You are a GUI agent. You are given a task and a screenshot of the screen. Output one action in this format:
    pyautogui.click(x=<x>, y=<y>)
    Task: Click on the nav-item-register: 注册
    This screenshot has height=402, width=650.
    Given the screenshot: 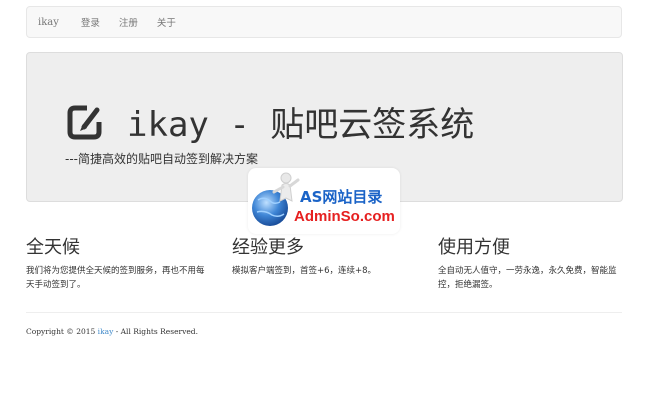 What is the action you would take?
    pyautogui.click(x=128, y=22)
    